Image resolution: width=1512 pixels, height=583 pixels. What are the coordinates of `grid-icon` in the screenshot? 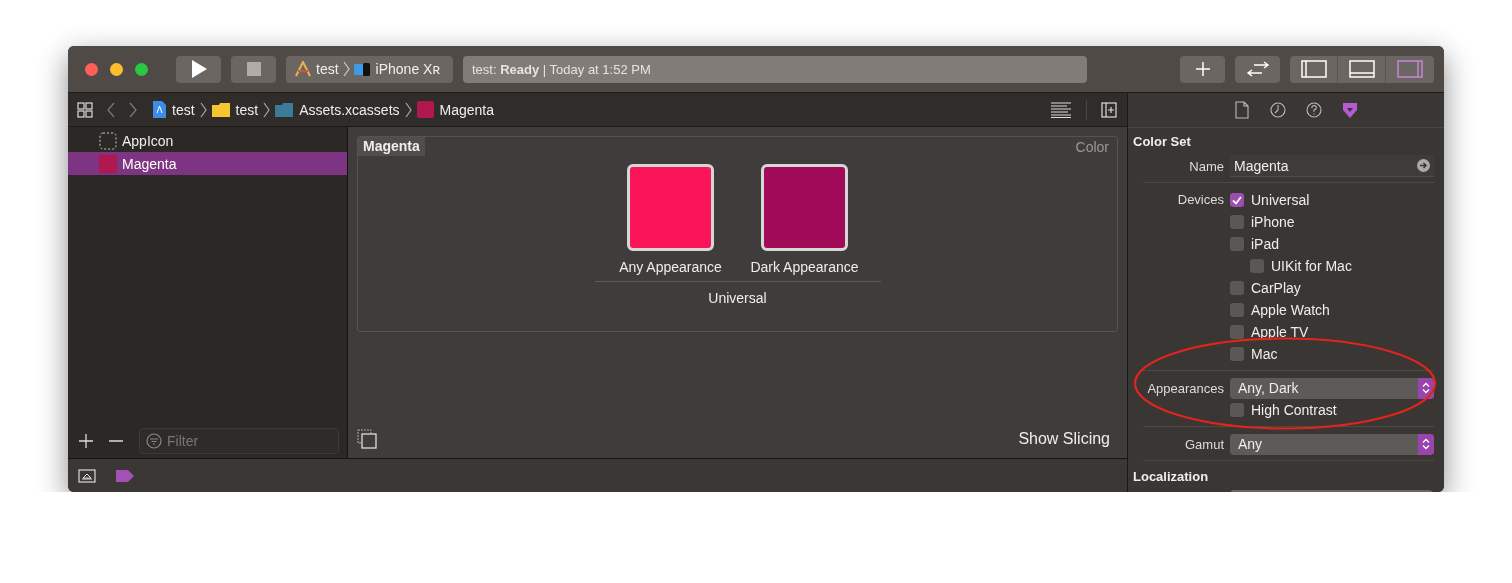 It's located at (85, 109).